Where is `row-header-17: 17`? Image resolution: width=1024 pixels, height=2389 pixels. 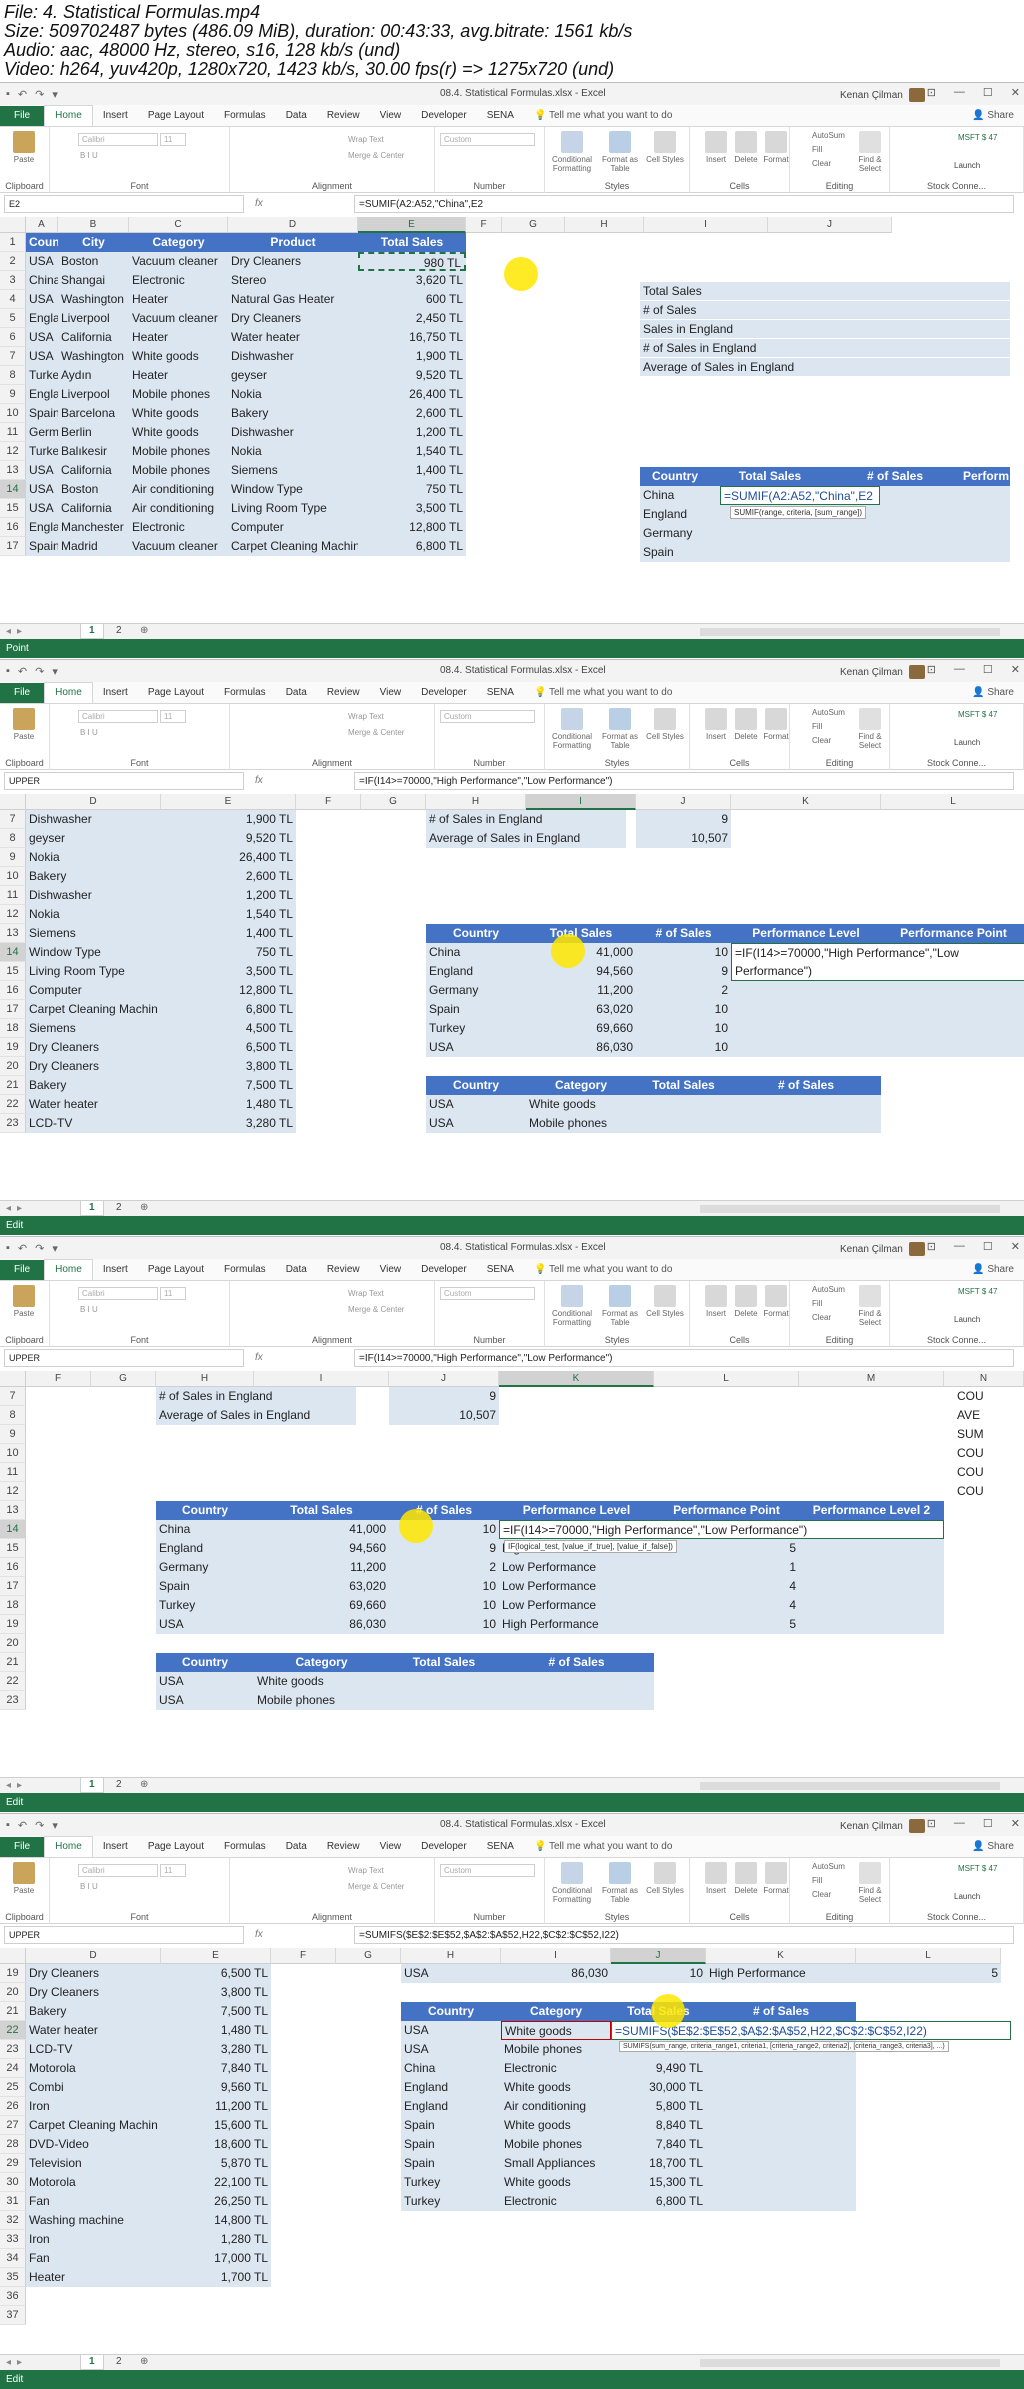
row-header-17: 17 is located at coordinates (13, 1586).